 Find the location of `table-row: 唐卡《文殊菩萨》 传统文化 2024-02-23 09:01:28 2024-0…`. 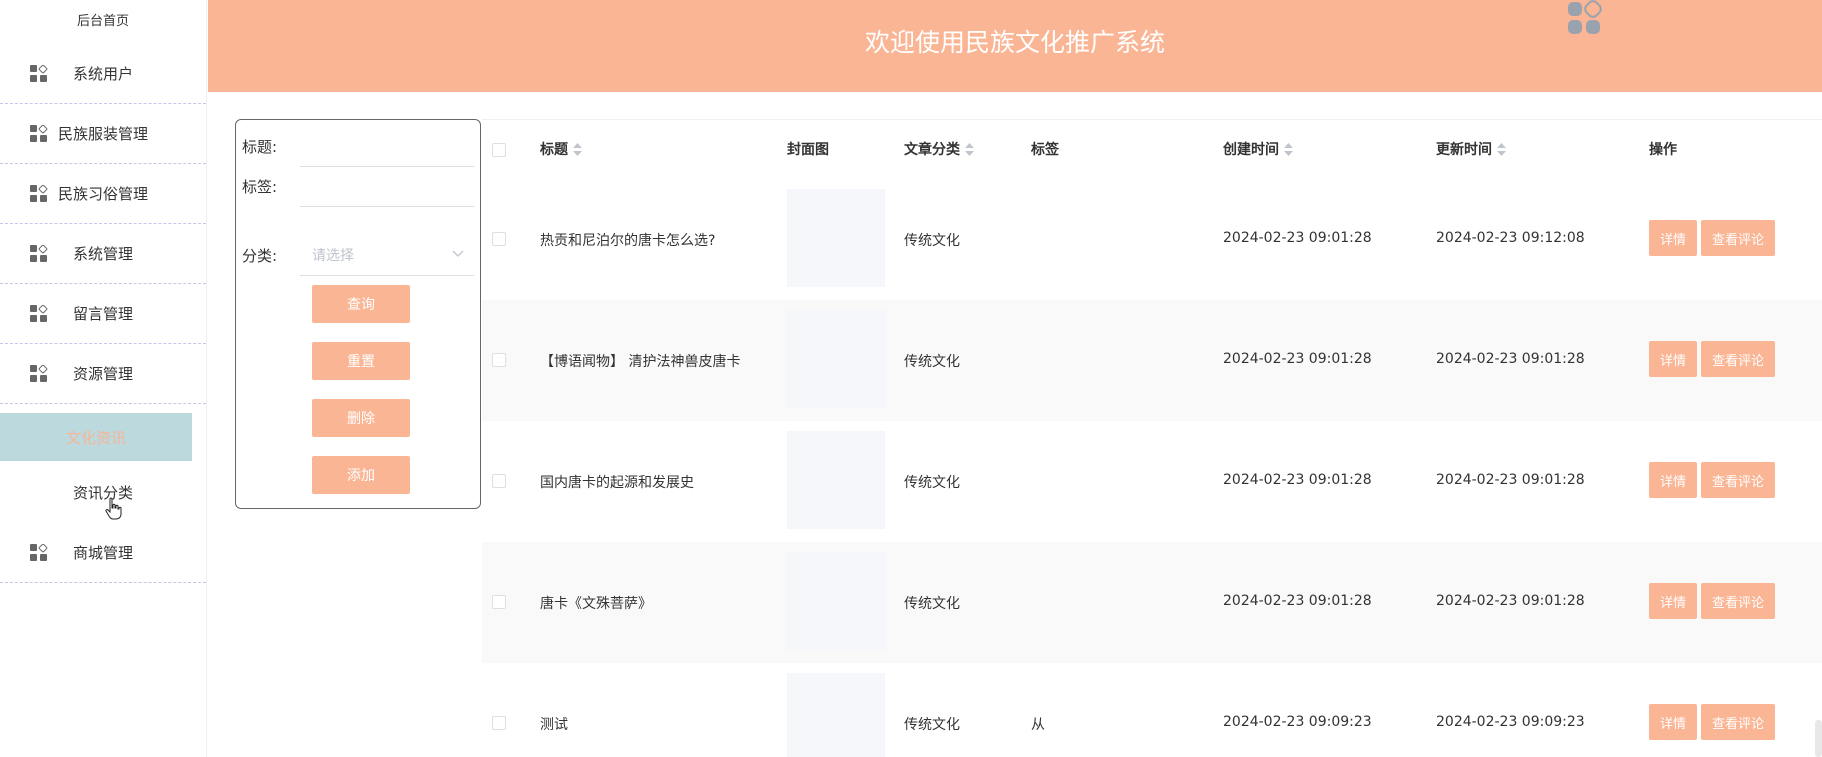

table-row: 唐卡《文殊菩萨》 传统文化 2024-02-23 09:01:28 2024-0… is located at coordinates (1152, 602).